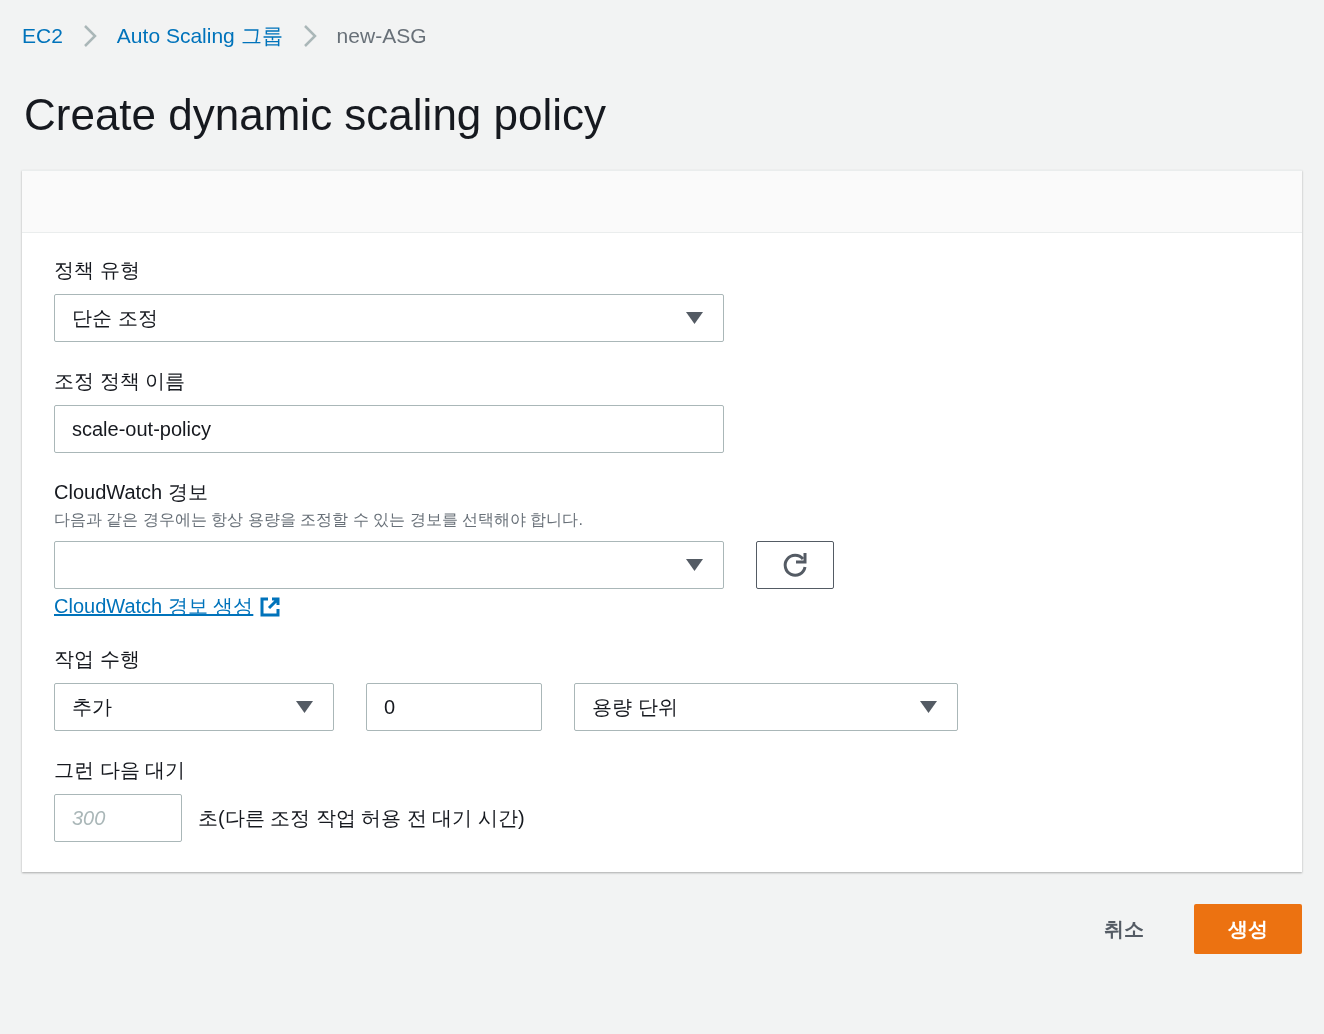 The image size is (1324, 1034). I want to click on current-page-name: new-ASG, so click(381, 36).